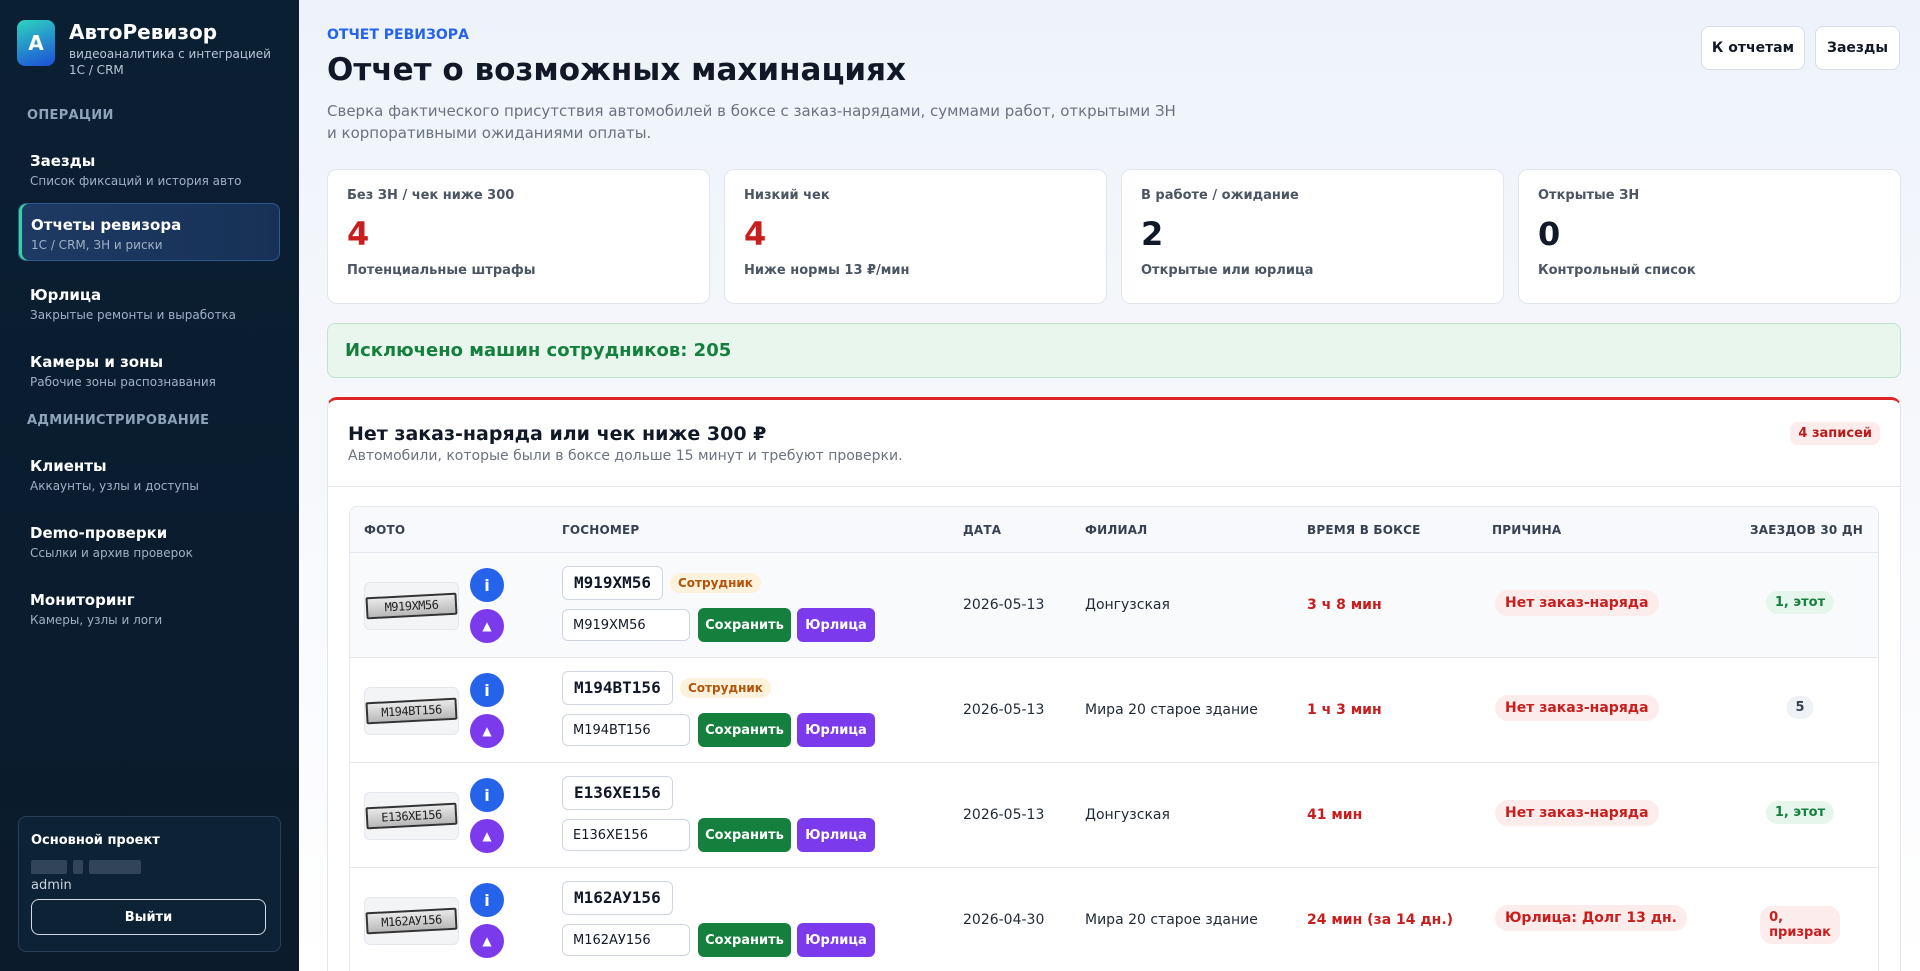 The height and width of the screenshot is (971, 1920). Describe the element at coordinates (617, 898) in the screenshot. I see `plate-number: М162АУ156` at that location.